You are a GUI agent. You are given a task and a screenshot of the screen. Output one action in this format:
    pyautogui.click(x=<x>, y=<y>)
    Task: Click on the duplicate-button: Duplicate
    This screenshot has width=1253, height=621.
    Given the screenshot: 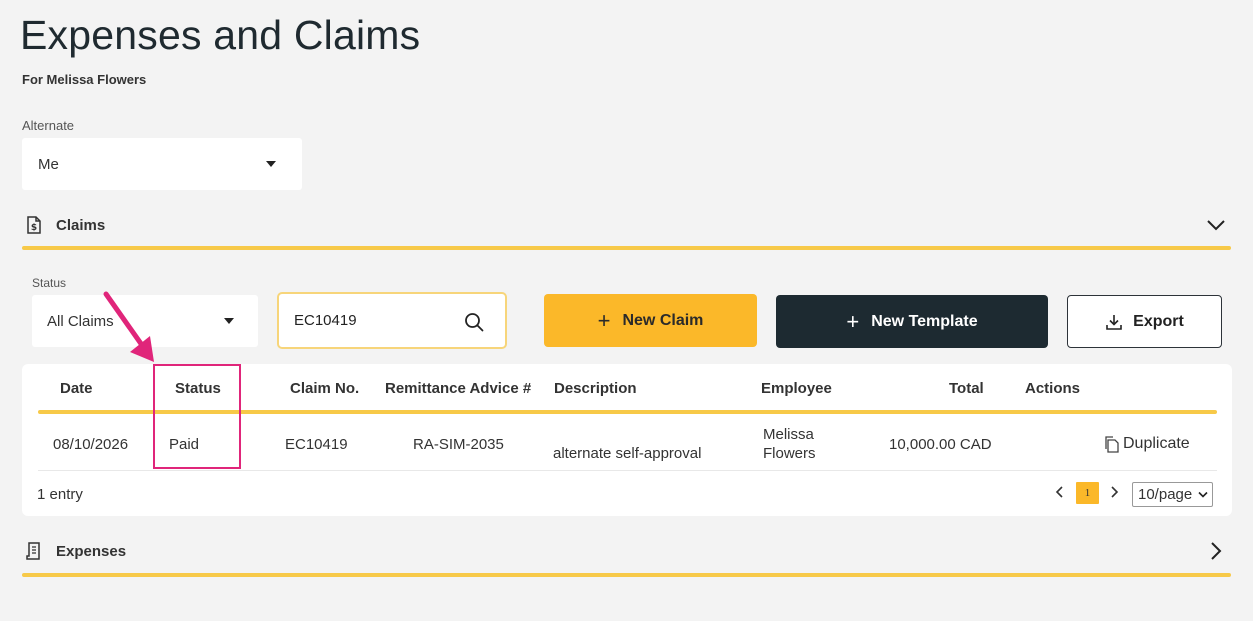 What is the action you would take?
    pyautogui.click(x=1147, y=444)
    